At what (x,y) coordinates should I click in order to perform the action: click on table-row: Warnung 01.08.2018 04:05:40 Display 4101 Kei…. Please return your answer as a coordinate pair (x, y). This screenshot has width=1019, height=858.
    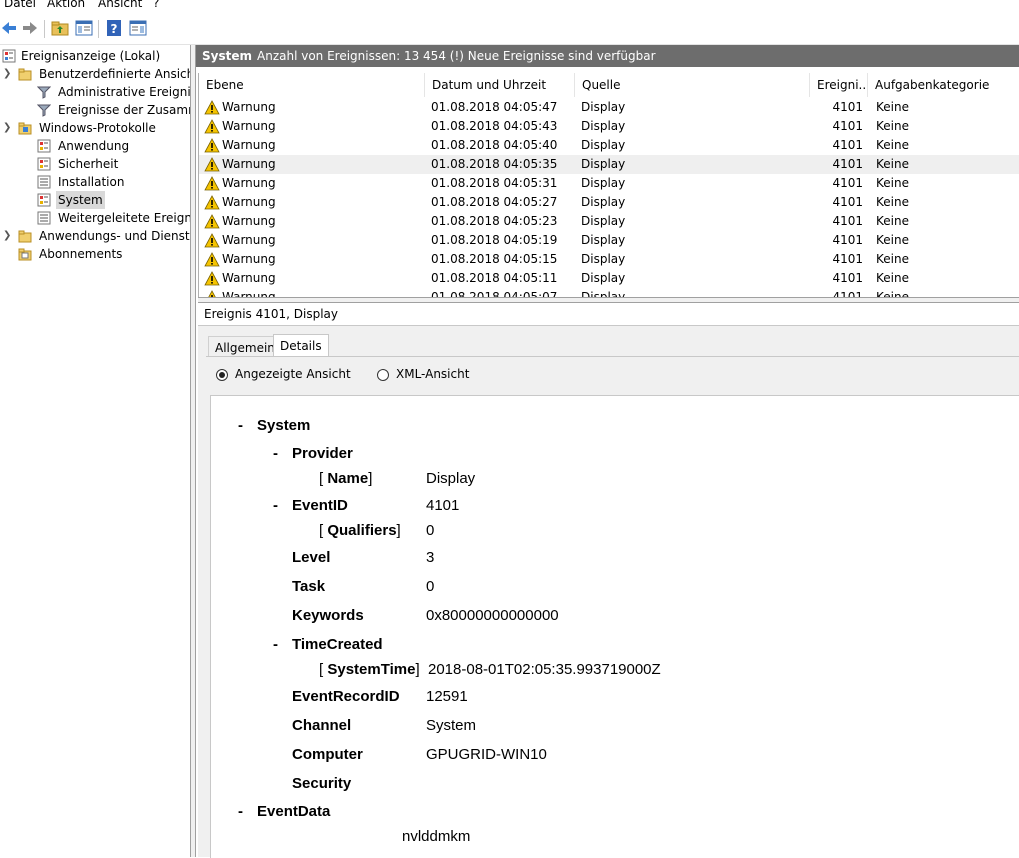
    Looking at the image, I should click on (609, 145).